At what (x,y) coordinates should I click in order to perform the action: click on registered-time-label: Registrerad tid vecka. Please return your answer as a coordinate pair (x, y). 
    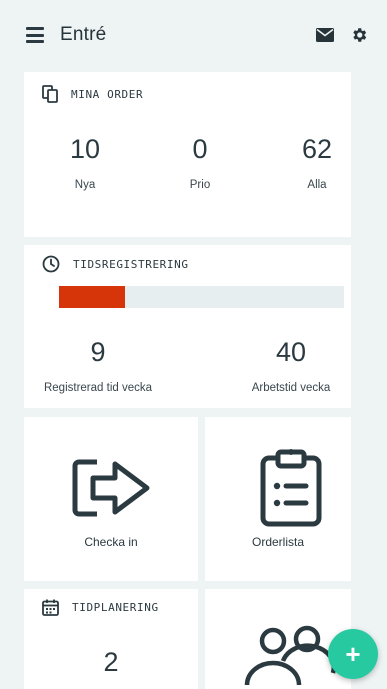
    Looking at the image, I should click on (98, 388).